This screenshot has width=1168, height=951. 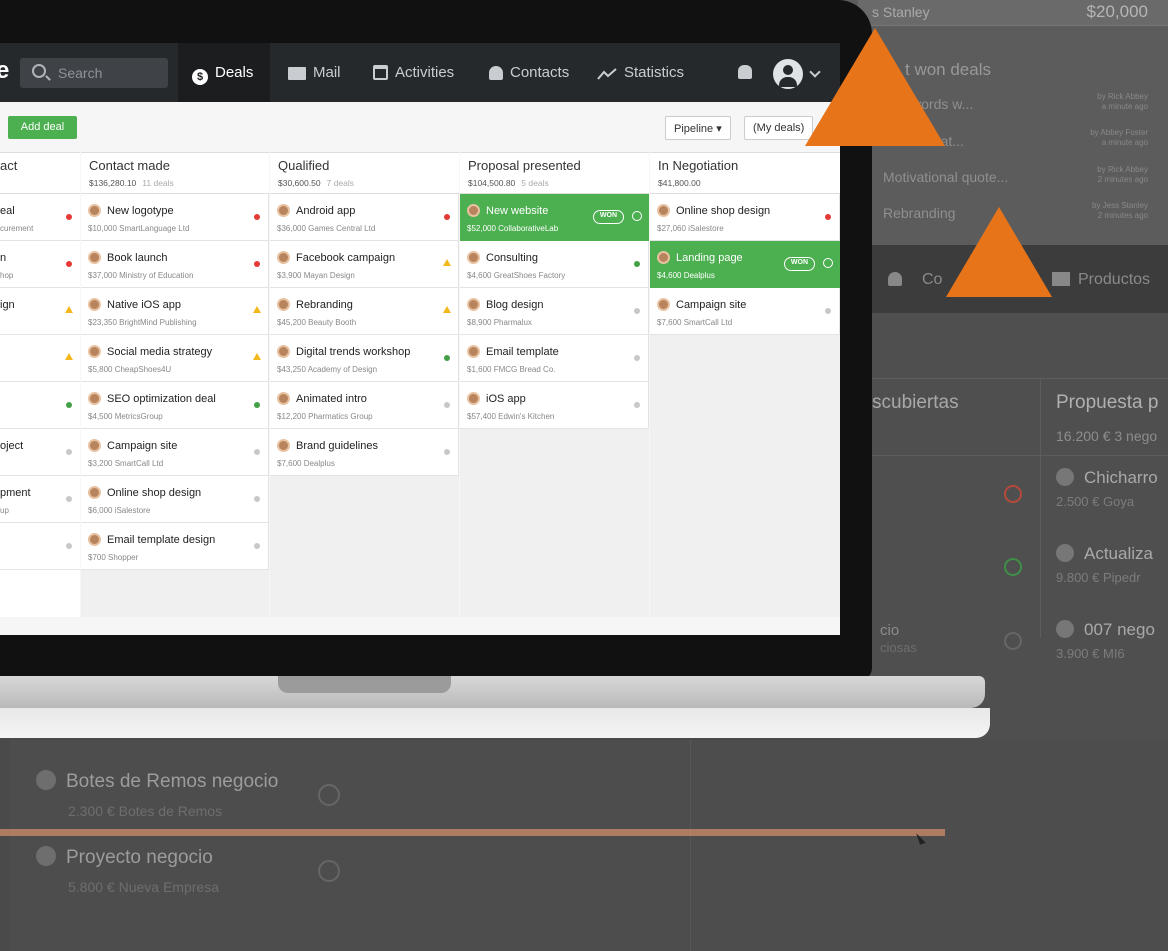 I want to click on deal-title: New logotype, so click(x=140, y=211).